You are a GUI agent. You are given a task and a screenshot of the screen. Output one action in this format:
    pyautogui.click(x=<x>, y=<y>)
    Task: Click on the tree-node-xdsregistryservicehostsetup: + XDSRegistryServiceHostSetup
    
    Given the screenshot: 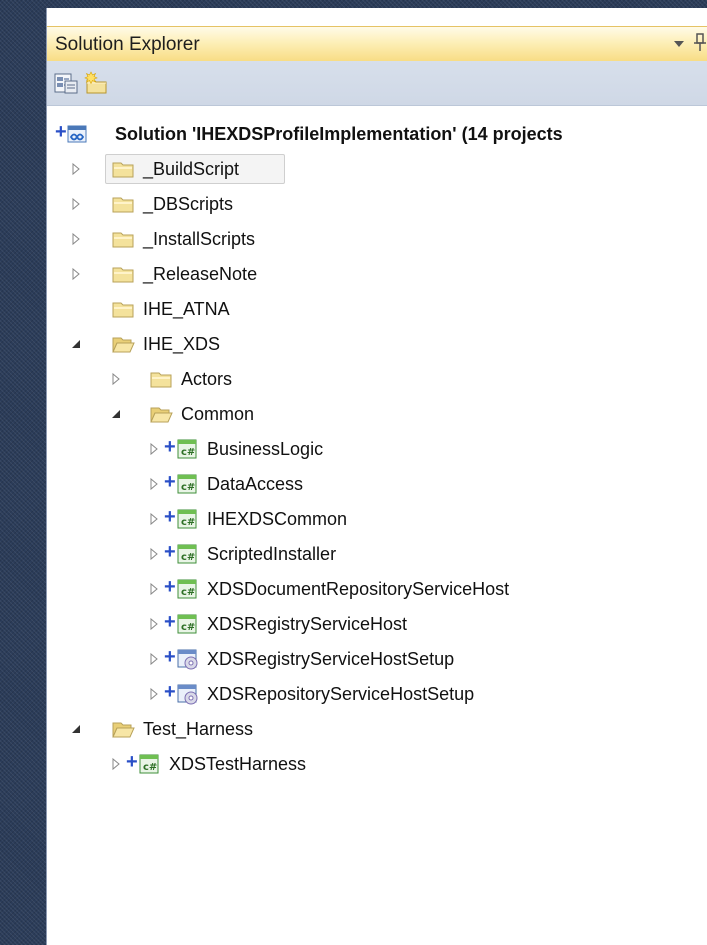 What is the action you would take?
    pyautogui.click(x=377, y=659)
    